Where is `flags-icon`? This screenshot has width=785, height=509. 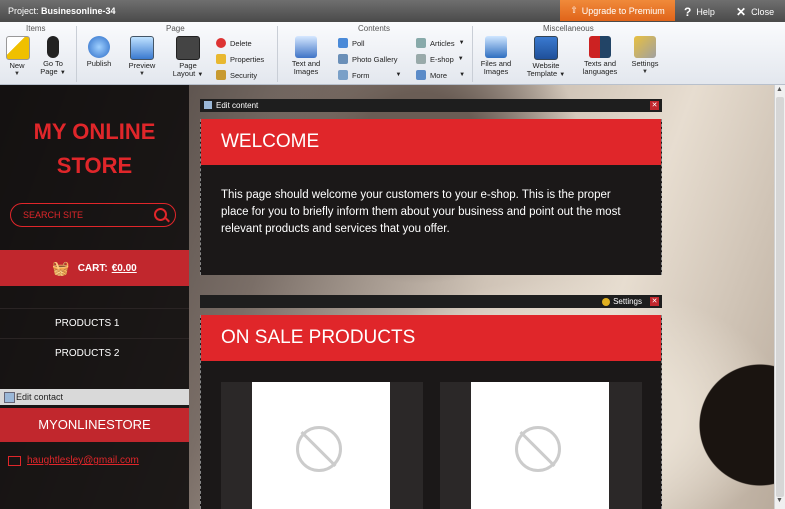 flags-icon is located at coordinates (600, 47).